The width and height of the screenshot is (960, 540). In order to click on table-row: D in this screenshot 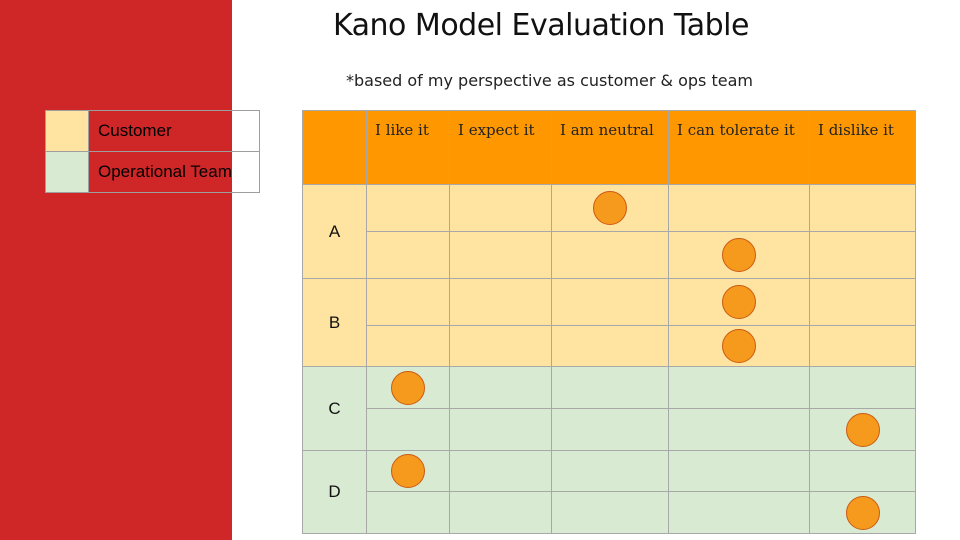, I will do `click(609, 492)`.